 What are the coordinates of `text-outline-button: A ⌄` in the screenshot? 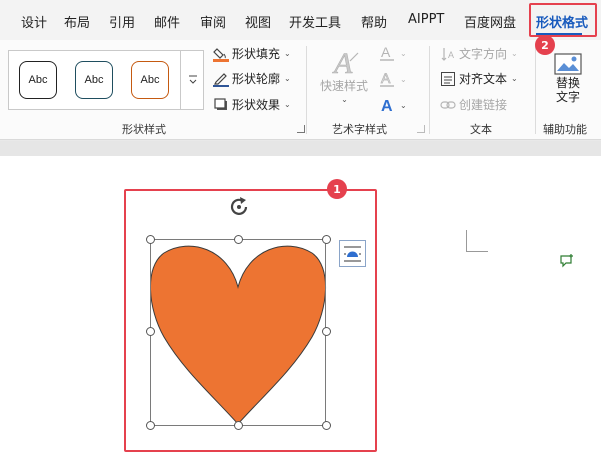 It's located at (392, 79).